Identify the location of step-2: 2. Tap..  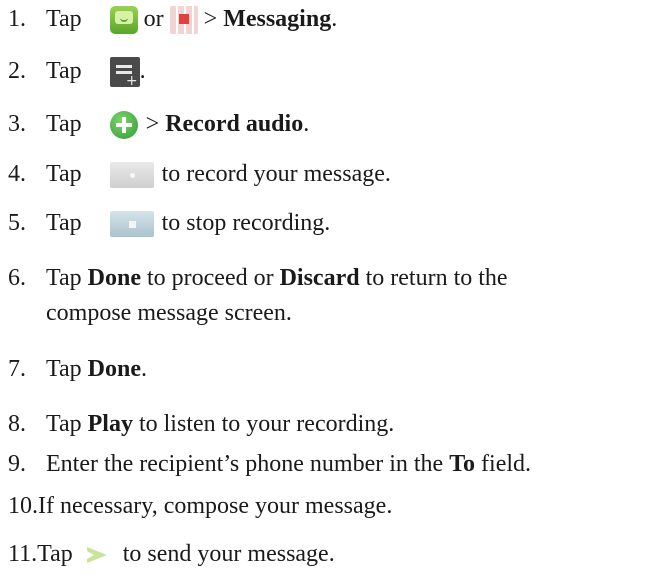
(77, 72).